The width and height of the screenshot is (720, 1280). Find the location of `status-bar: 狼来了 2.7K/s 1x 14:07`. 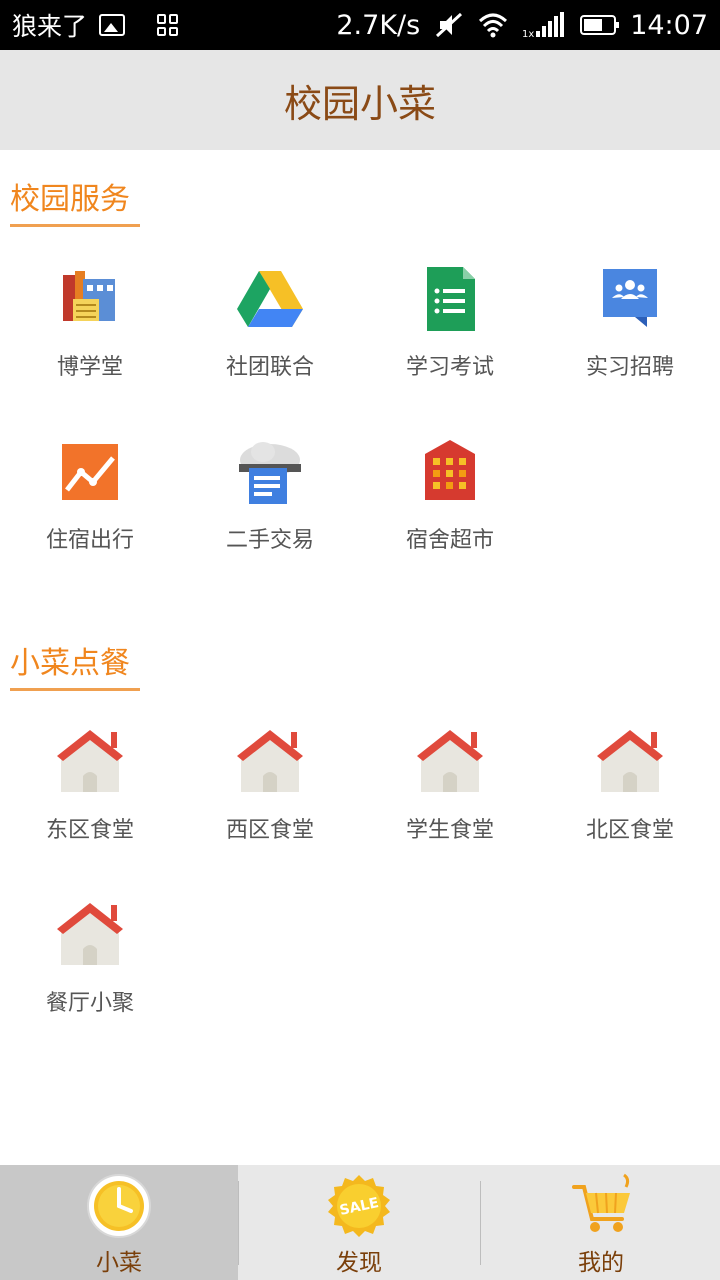

status-bar: 狼来了 2.7K/s 1x 14:07 is located at coordinates (360, 25).